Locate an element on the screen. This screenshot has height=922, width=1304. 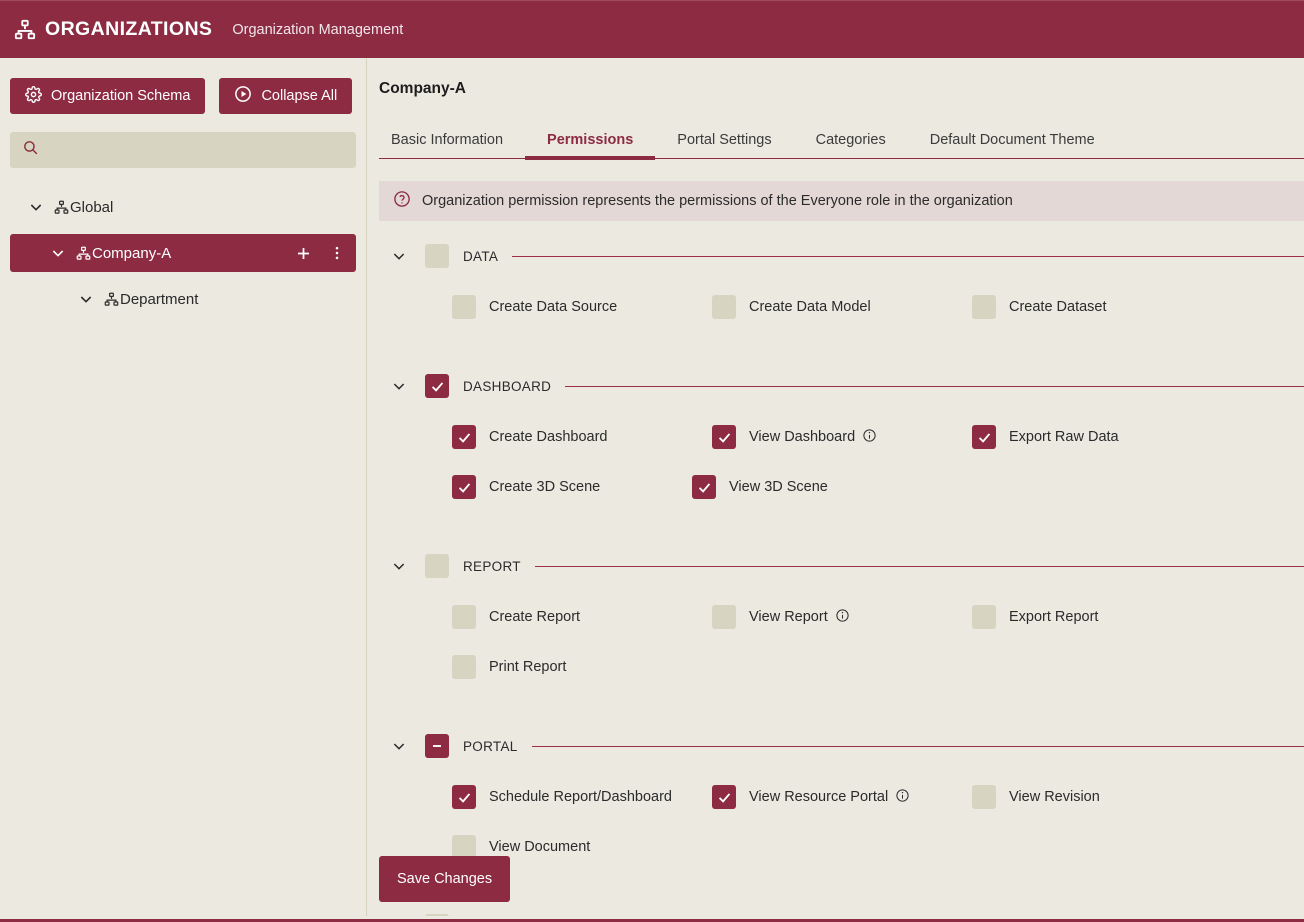
tab-default-document-theme: Default Document Theme is located at coordinates (1012, 142).